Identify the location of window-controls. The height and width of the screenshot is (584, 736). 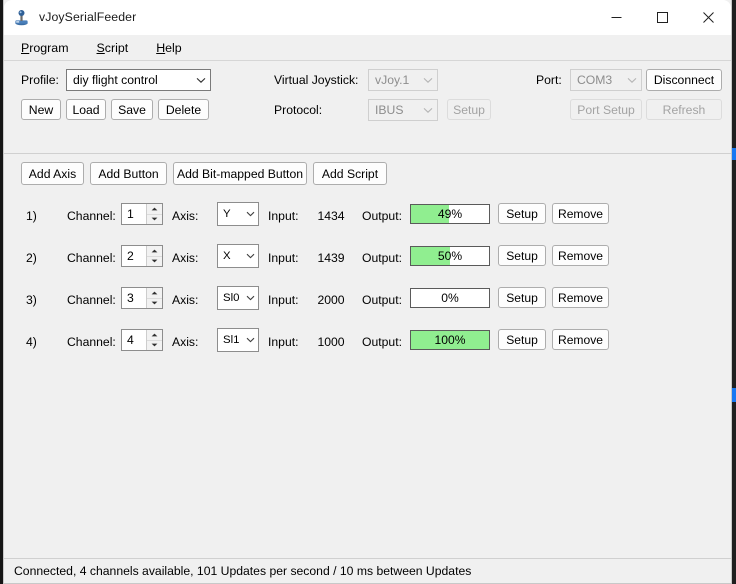
(662, 17).